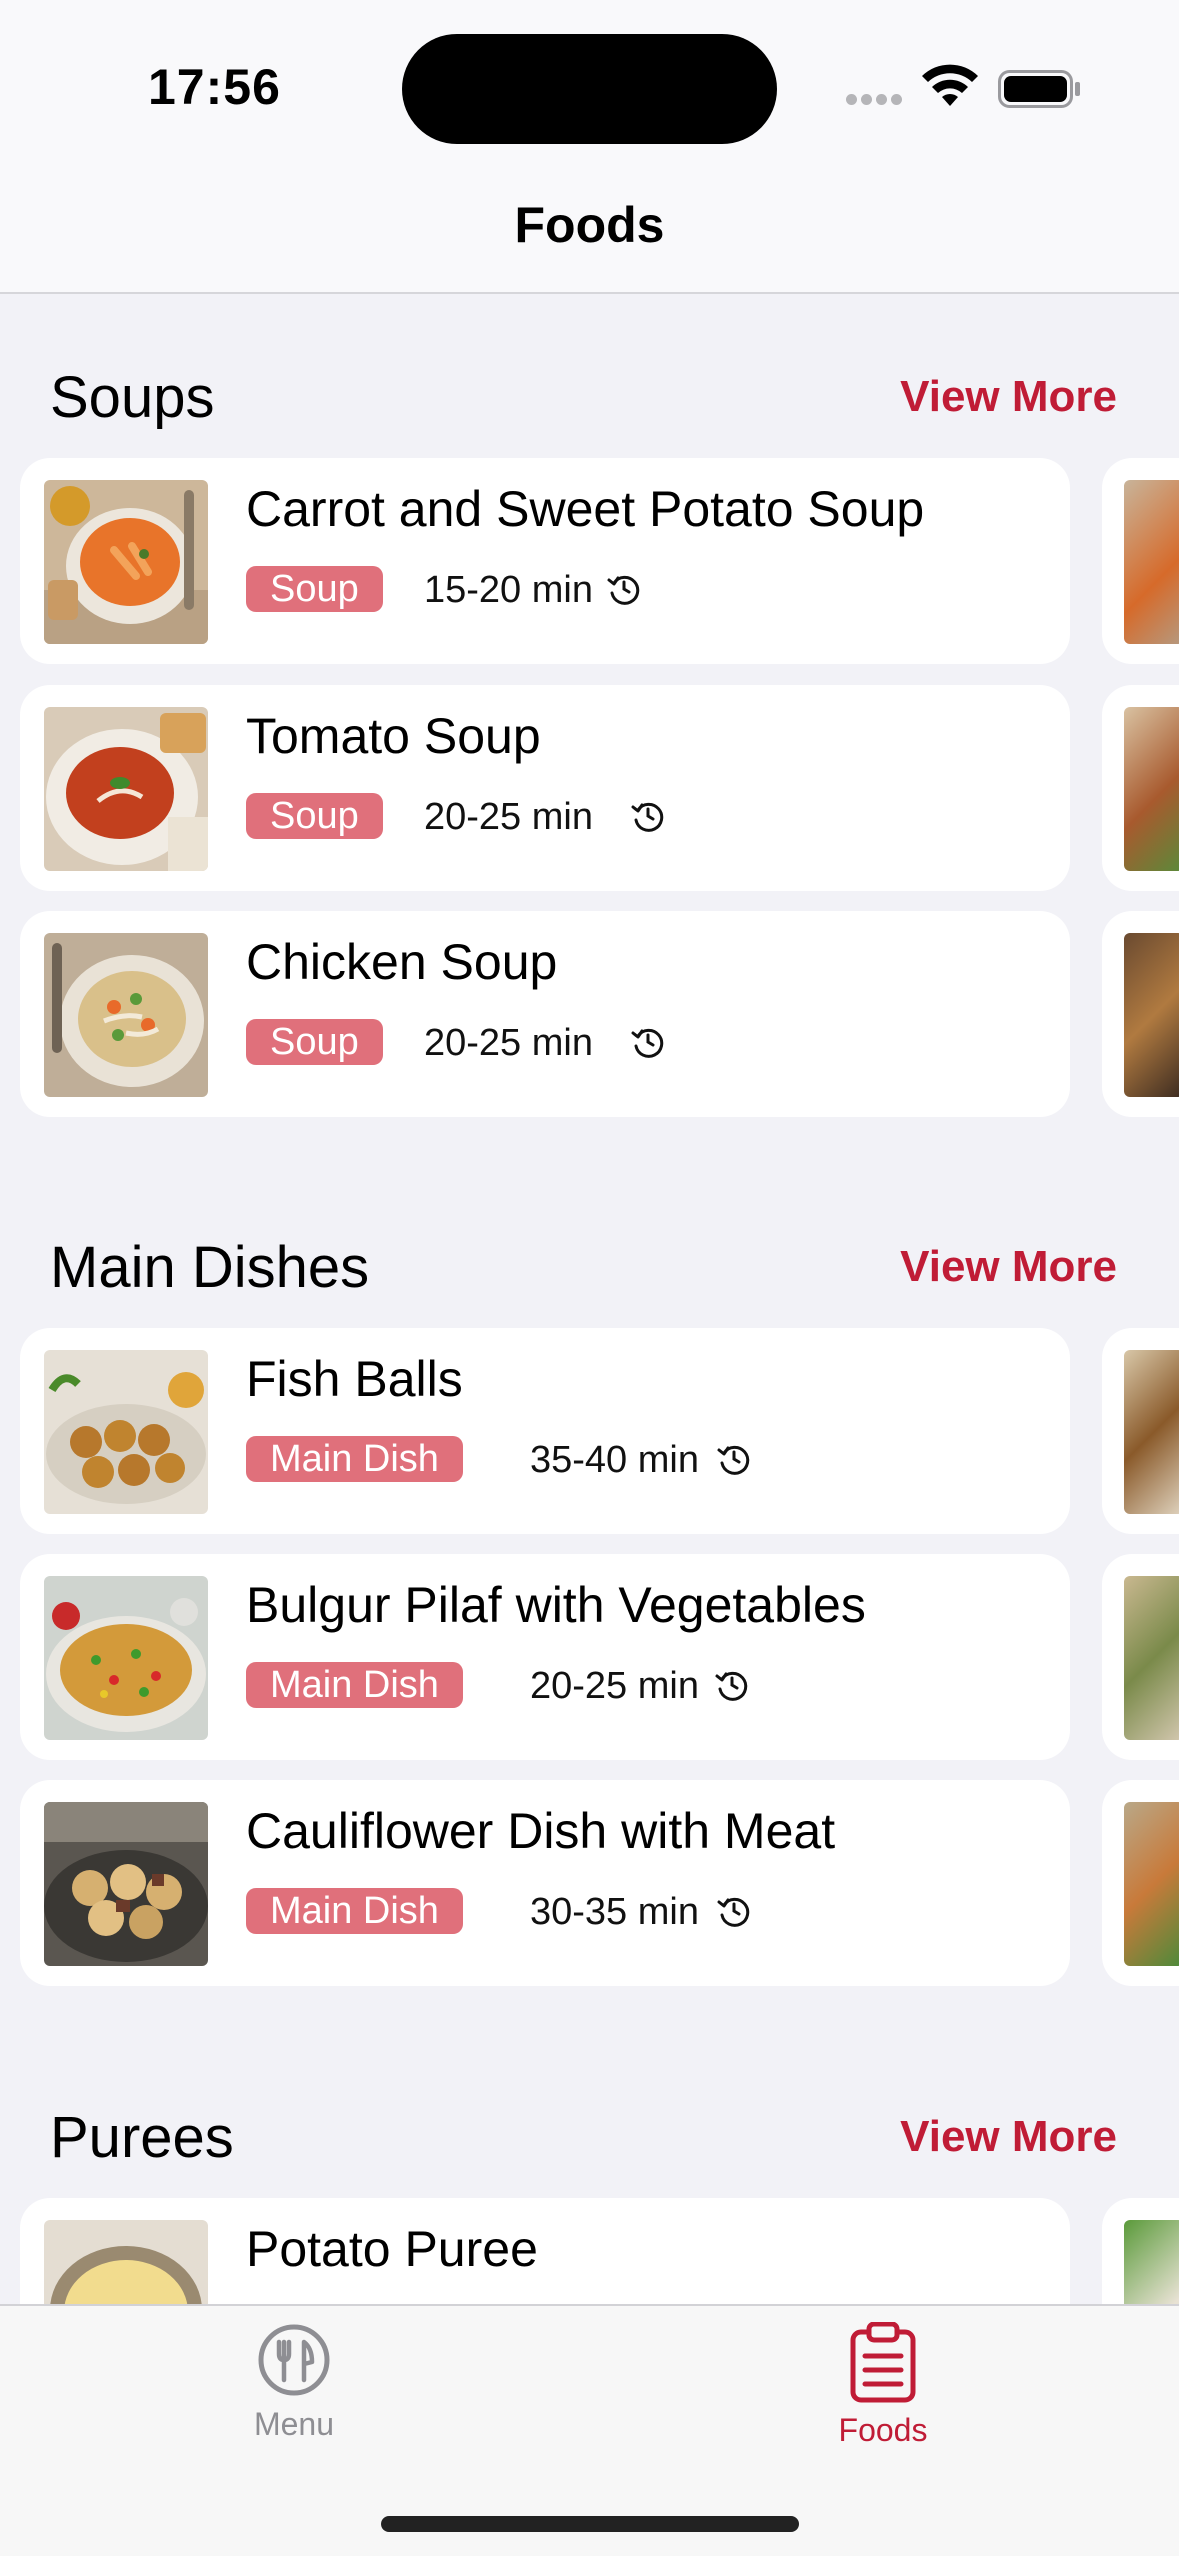 The height and width of the screenshot is (2556, 1179). Describe the element at coordinates (214, 87) in the screenshot. I see `status-time: 17:56` at that location.